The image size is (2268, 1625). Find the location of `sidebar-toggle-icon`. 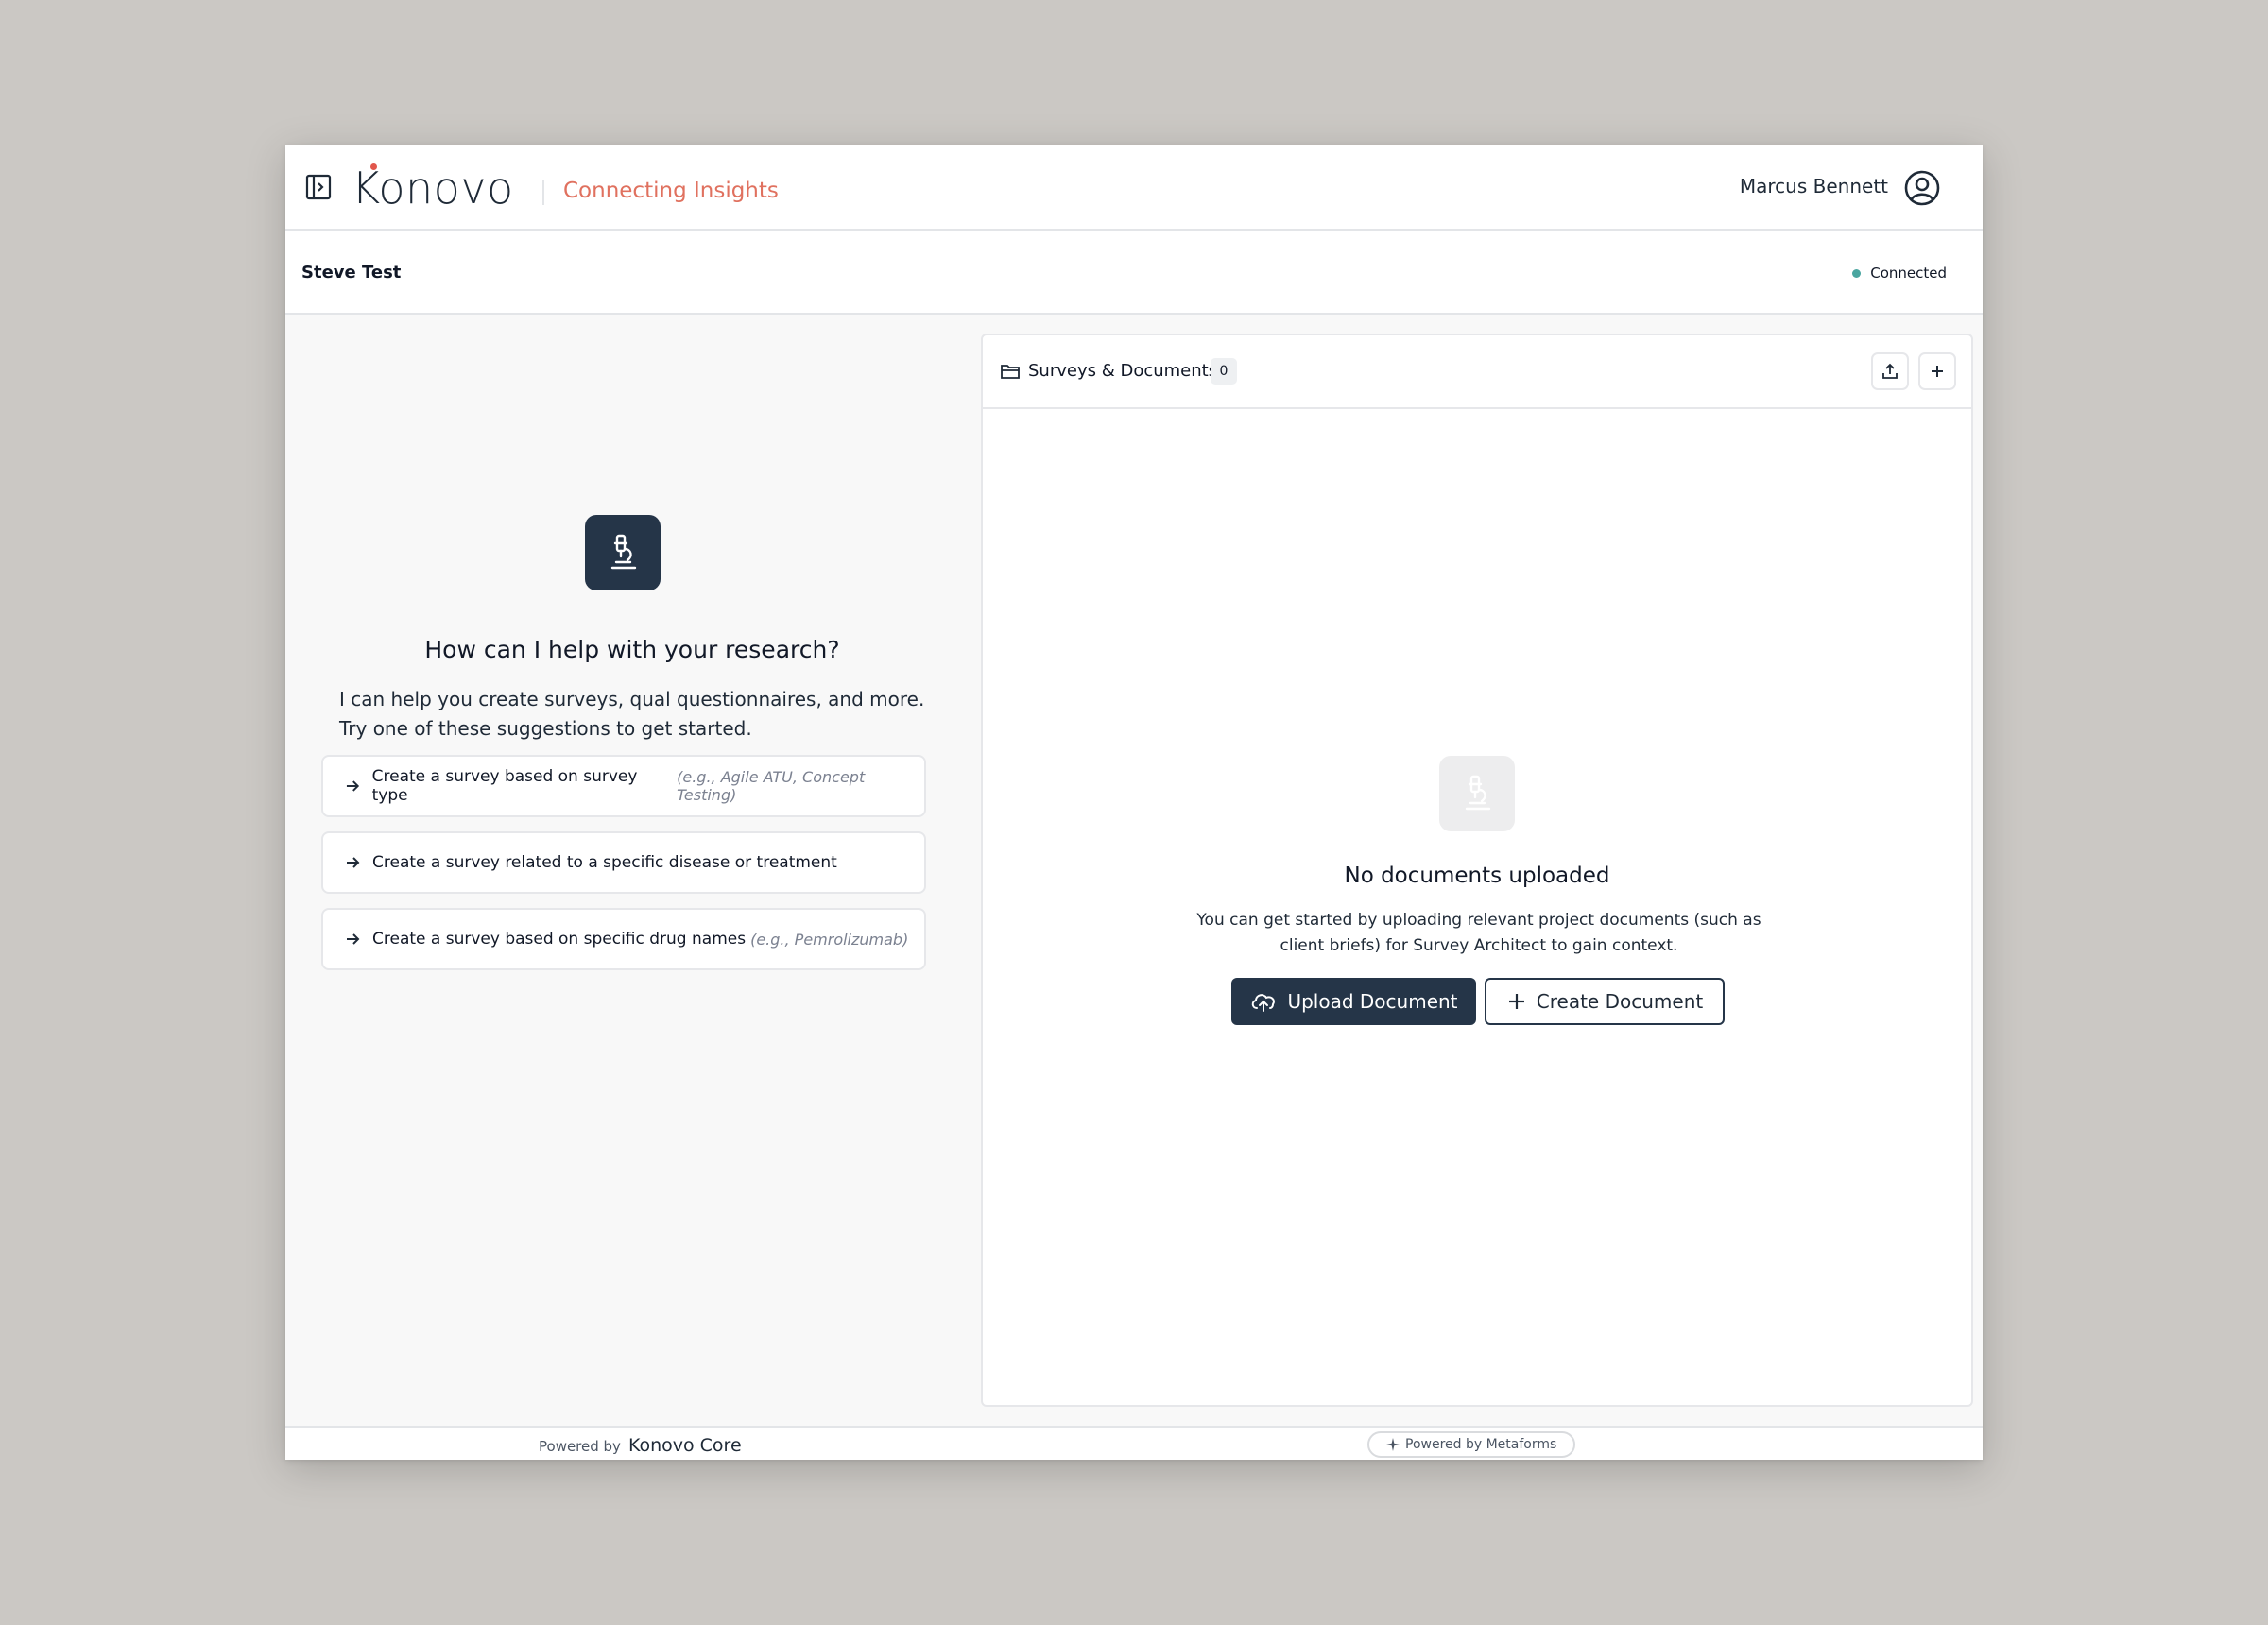

sidebar-toggle-icon is located at coordinates (318, 187).